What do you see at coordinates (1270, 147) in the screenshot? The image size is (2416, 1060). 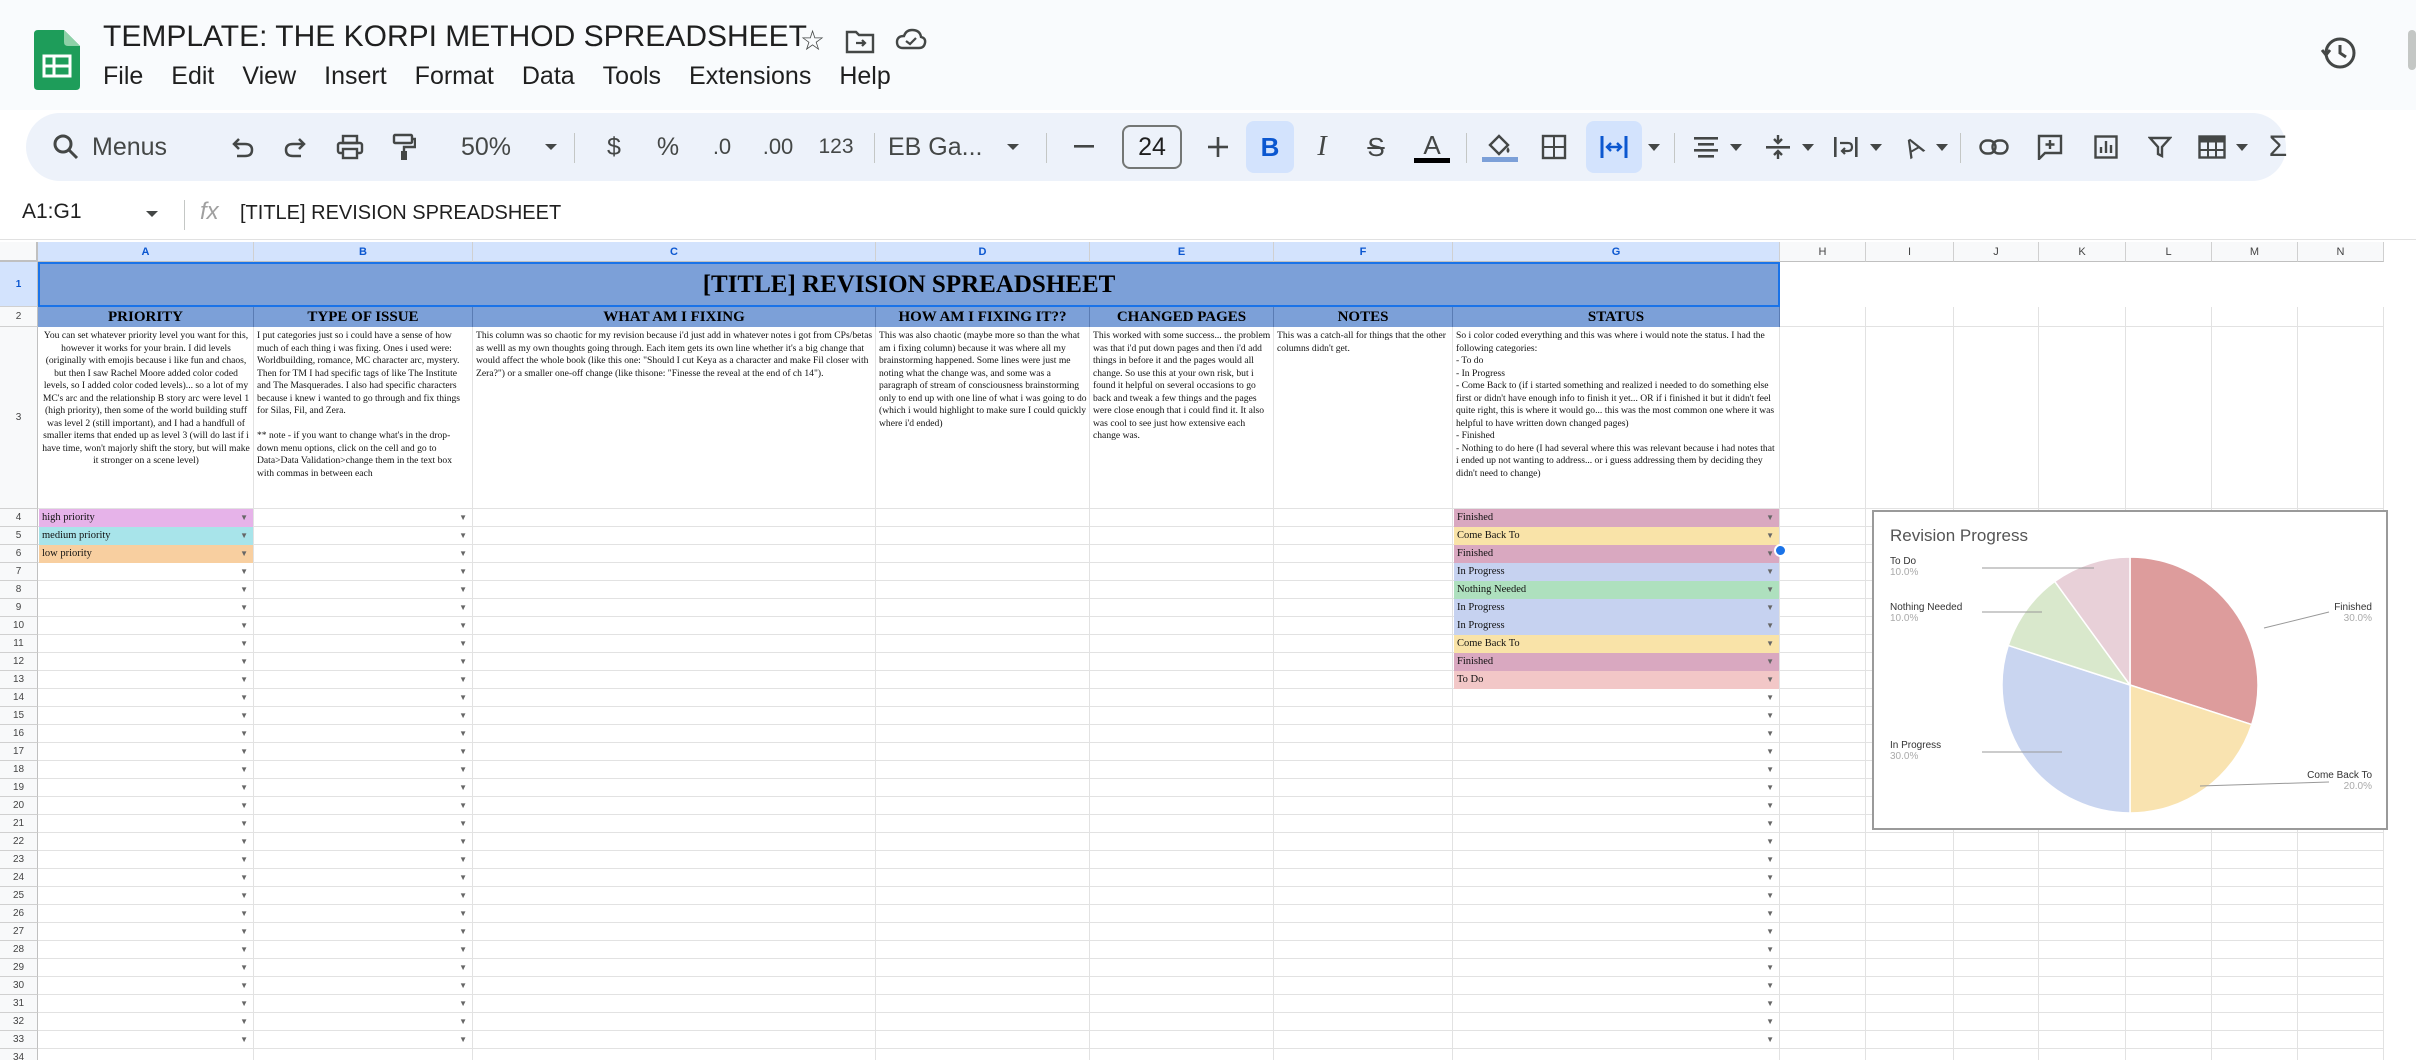 I see `bold-button: B` at bounding box center [1270, 147].